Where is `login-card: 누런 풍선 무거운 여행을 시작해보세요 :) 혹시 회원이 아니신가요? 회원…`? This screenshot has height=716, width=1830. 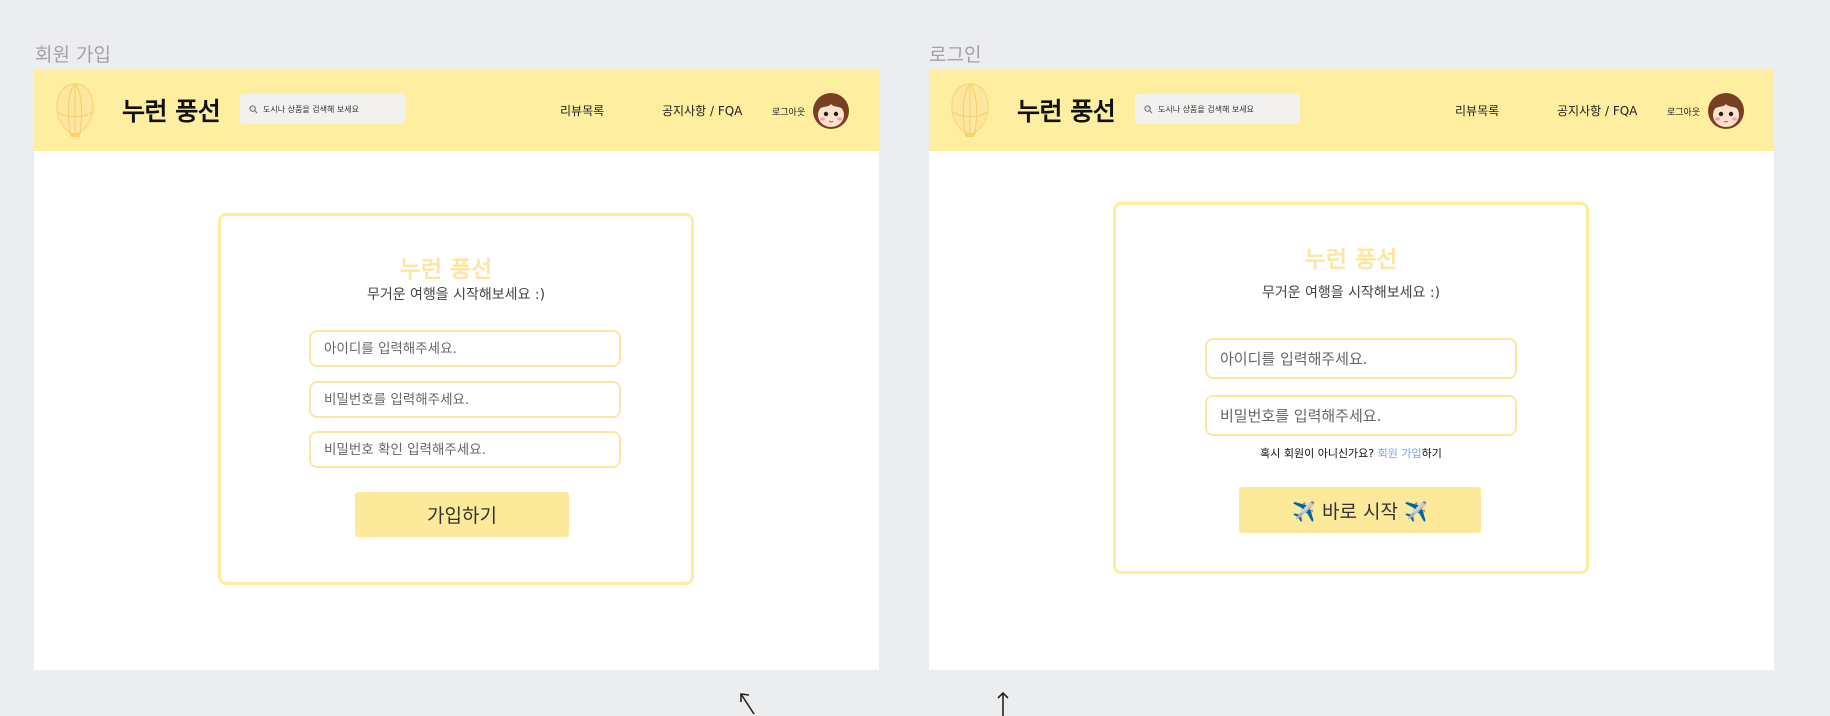
login-card: 누런 풍선 무거운 여행을 시작해보세요 :) 혹시 회원이 아니신가요? 회원… is located at coordinates (1351, 388).